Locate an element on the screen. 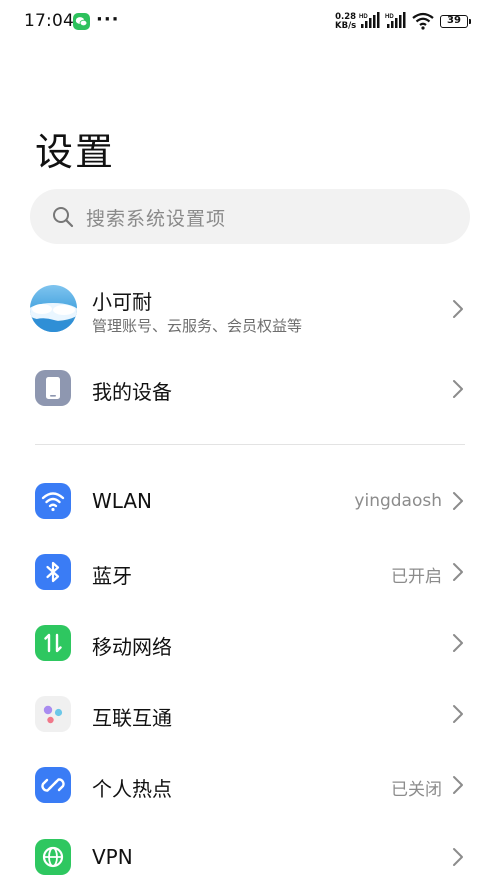 Image resolution: width=500 pixels, height=888 pixels. network-speed-unit: KB/s is located at coordinates (346, 26).